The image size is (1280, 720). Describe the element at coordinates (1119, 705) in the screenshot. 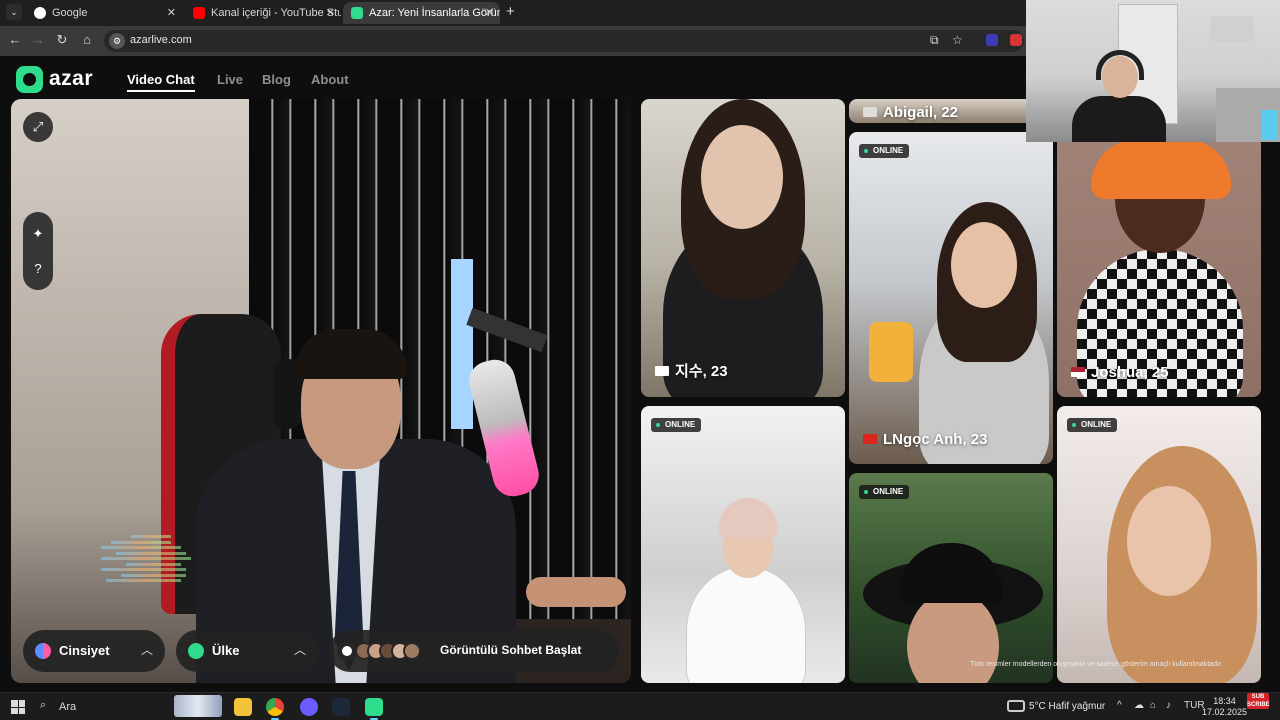

I see `chevron-up-icon: ^` at that location.